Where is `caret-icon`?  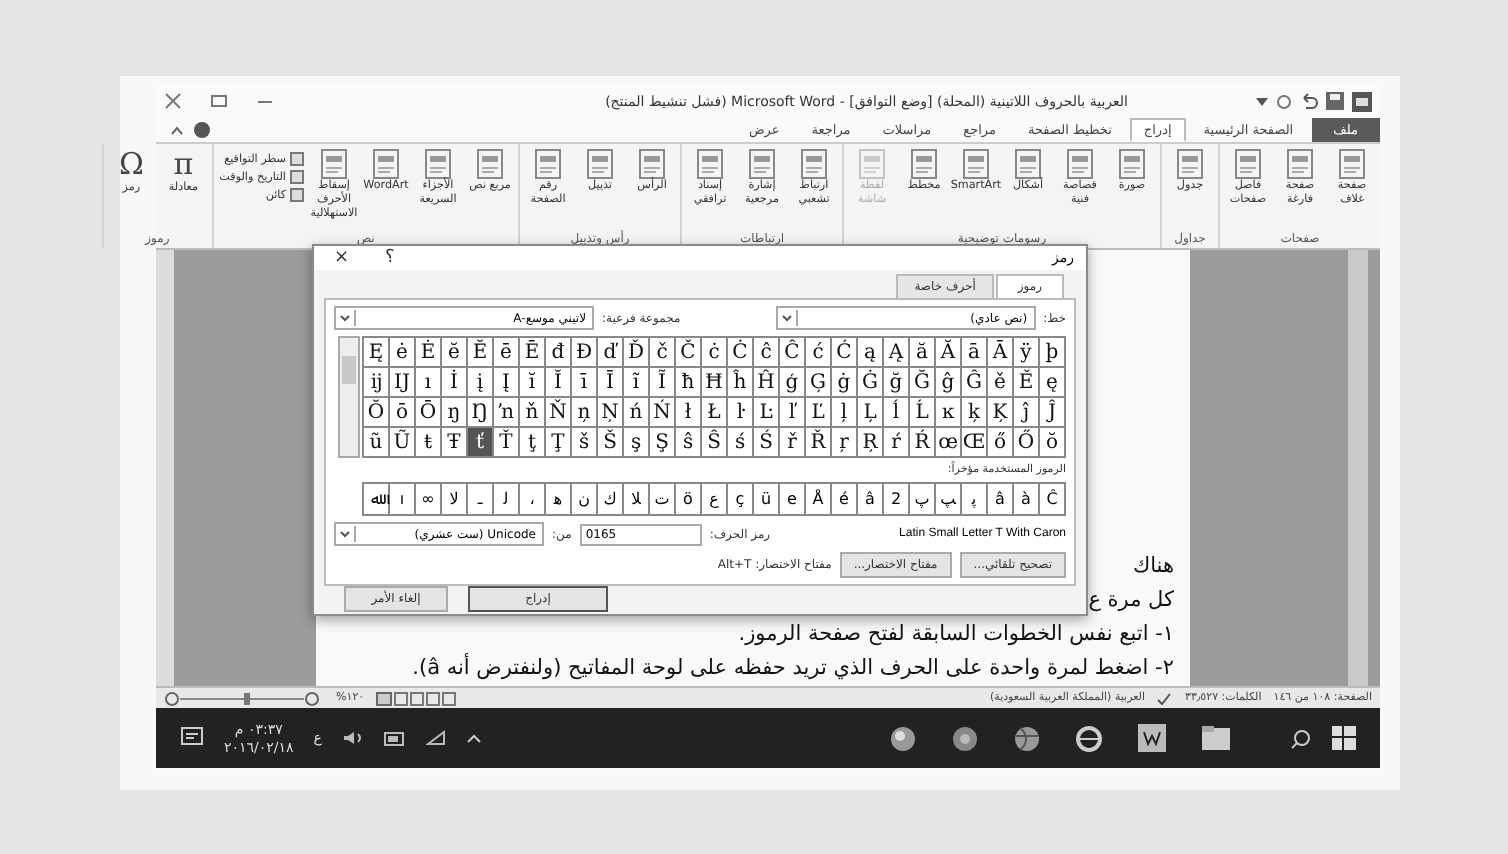
caret-icon is located at coordinates (1262, 101).